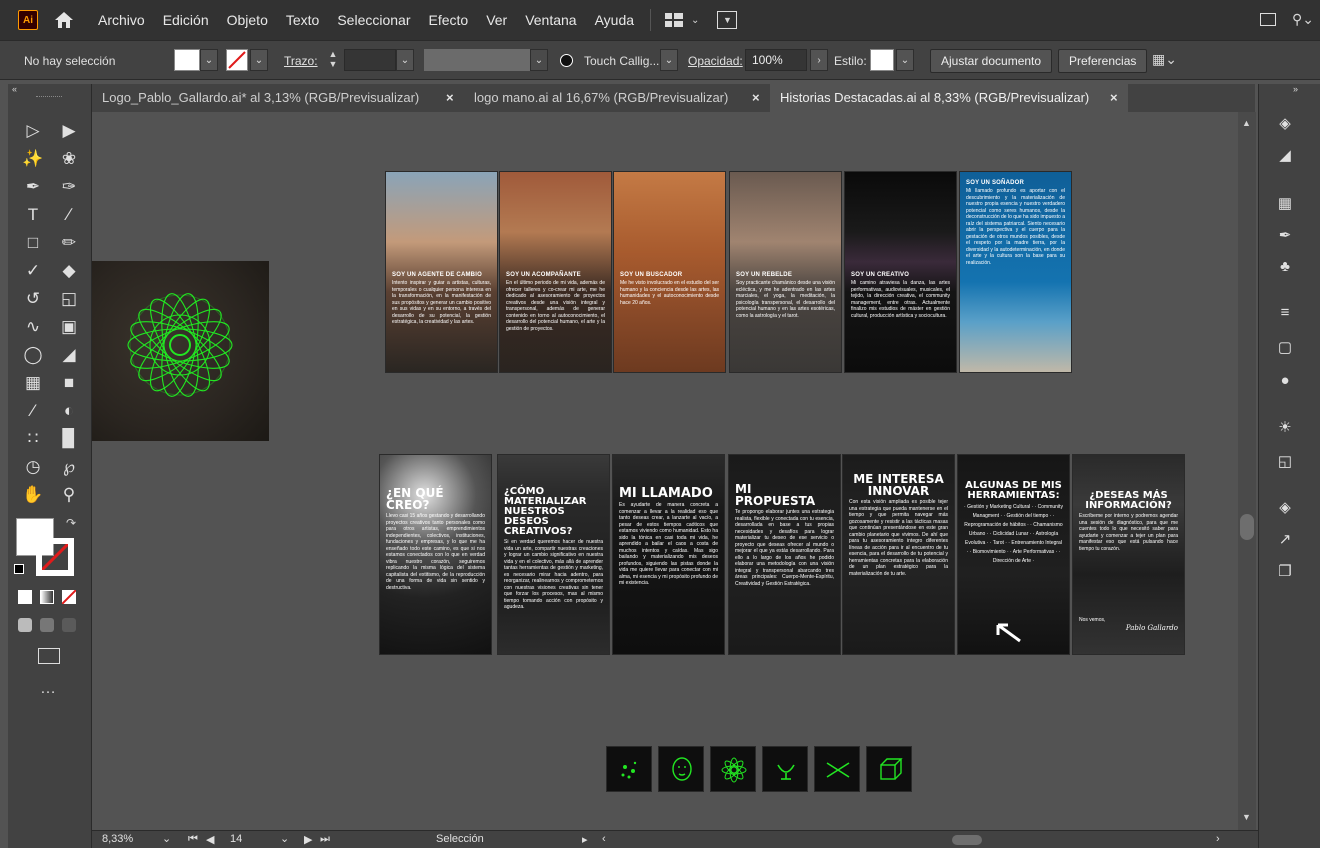 The width and height of the screenshot is (1320, 848). I want to click on scroll-up-icon: ▲, so click(1246, 123).